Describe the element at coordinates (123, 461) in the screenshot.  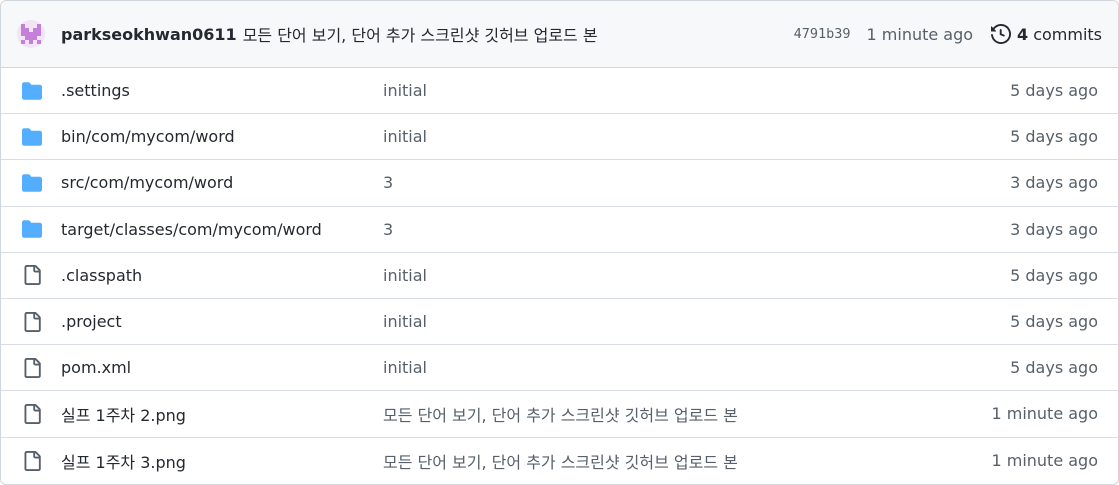
I see `file-name-link: 실프 1주차 3.png` at that location.